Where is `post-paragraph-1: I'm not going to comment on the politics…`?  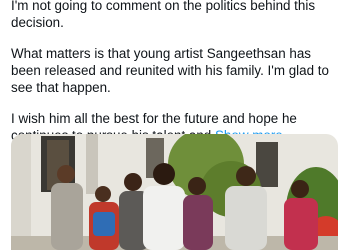 post-paragraph-1: I'm not going to comment on the politics… is located at coordinates (163, 15).